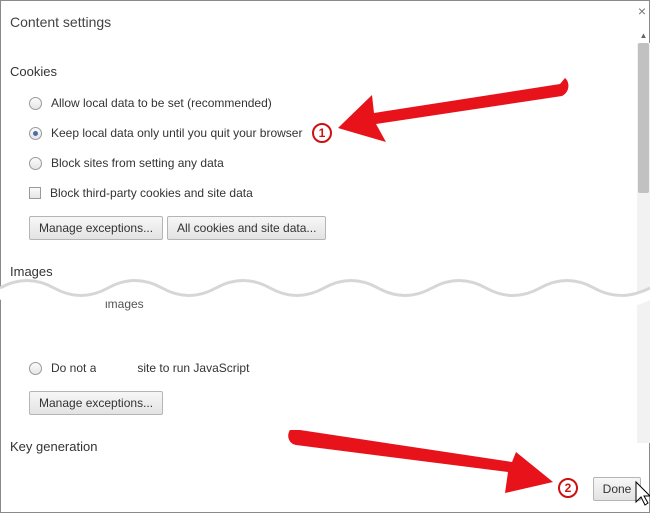 The width and height of the screenshot is (650, 513). What do you see at coordinates (322, 133) in the screenshot?
I see `callout-1-badge: 1` at bounding box center [322, 133].